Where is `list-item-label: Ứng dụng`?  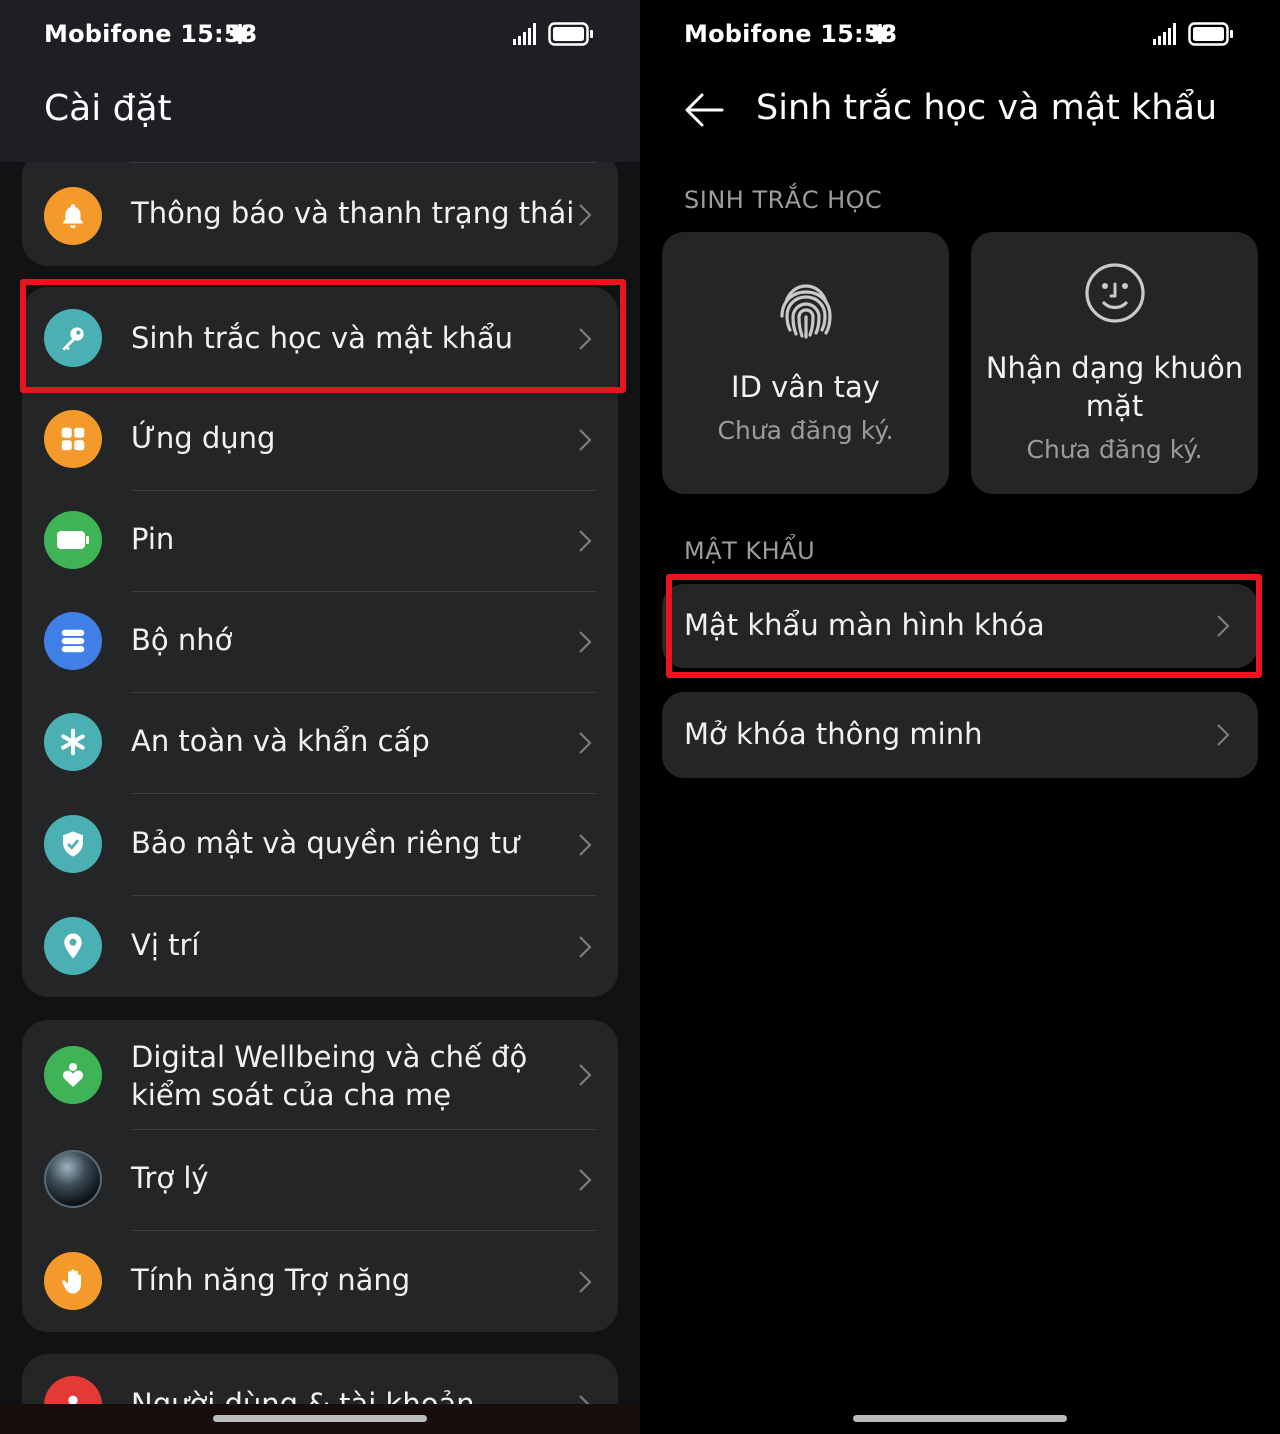 list-item-label: Ứng dụng is located at coordinates (203, 438).